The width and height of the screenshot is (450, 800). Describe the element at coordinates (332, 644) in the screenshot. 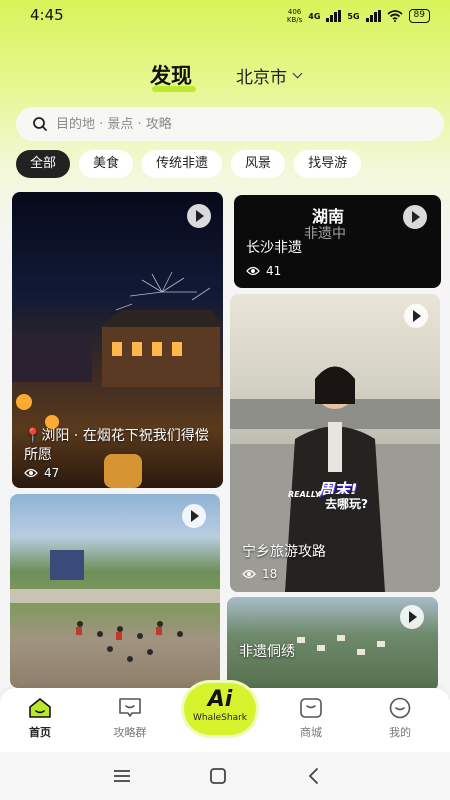

I see `feed-card: 非遗侗绣` at that location.